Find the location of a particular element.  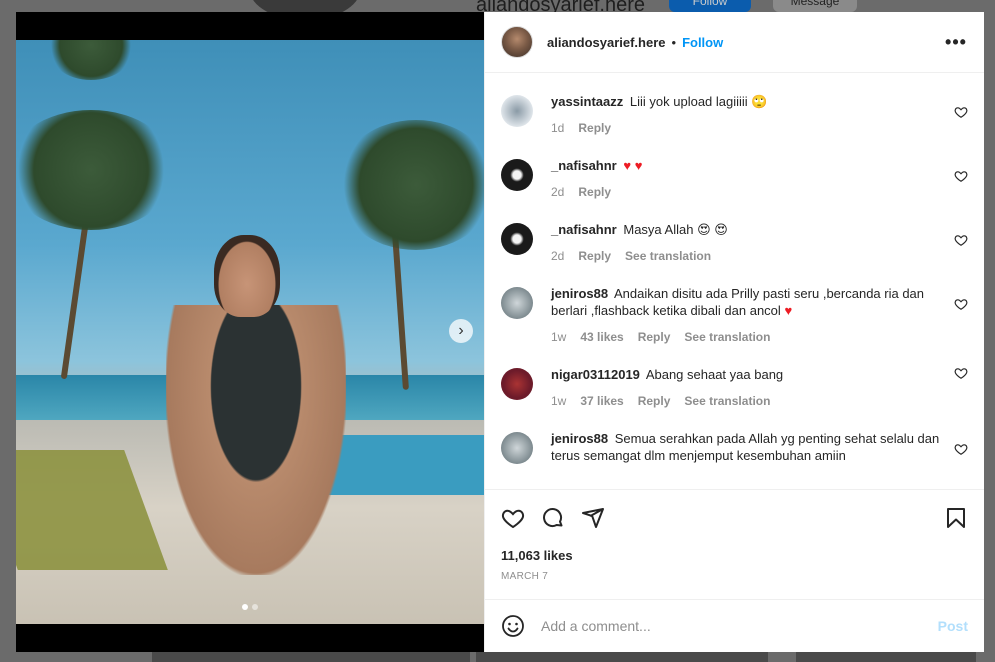

comment-icon is located at coordinates (553, 518).